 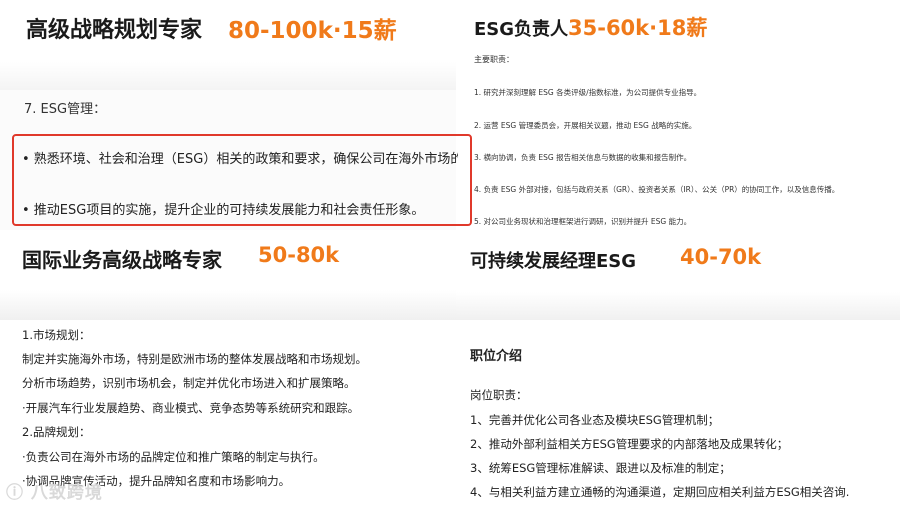 I want to click on salary-label: 80-100k·15薪, so click(x=312, y=31).